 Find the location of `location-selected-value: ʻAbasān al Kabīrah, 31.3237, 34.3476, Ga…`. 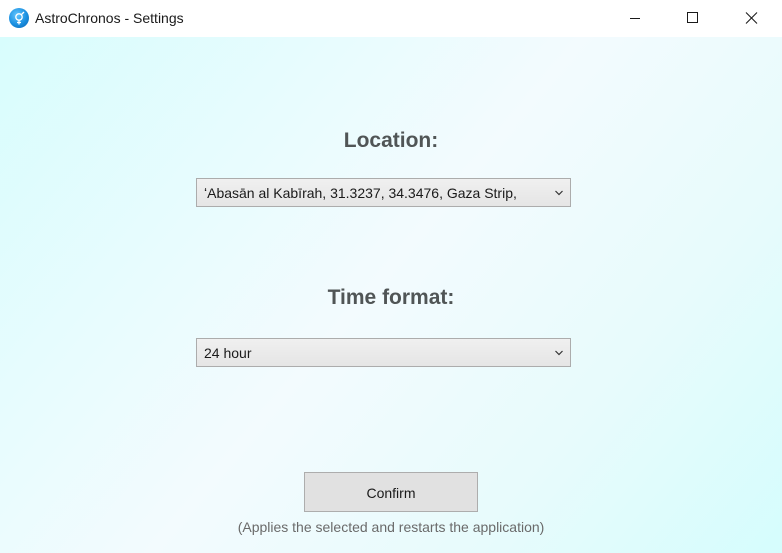

location-selected-value: ʻAbasān al Kabīrah, 31.3237, 34.3476, Ga… is located at coordinates (360, 193).